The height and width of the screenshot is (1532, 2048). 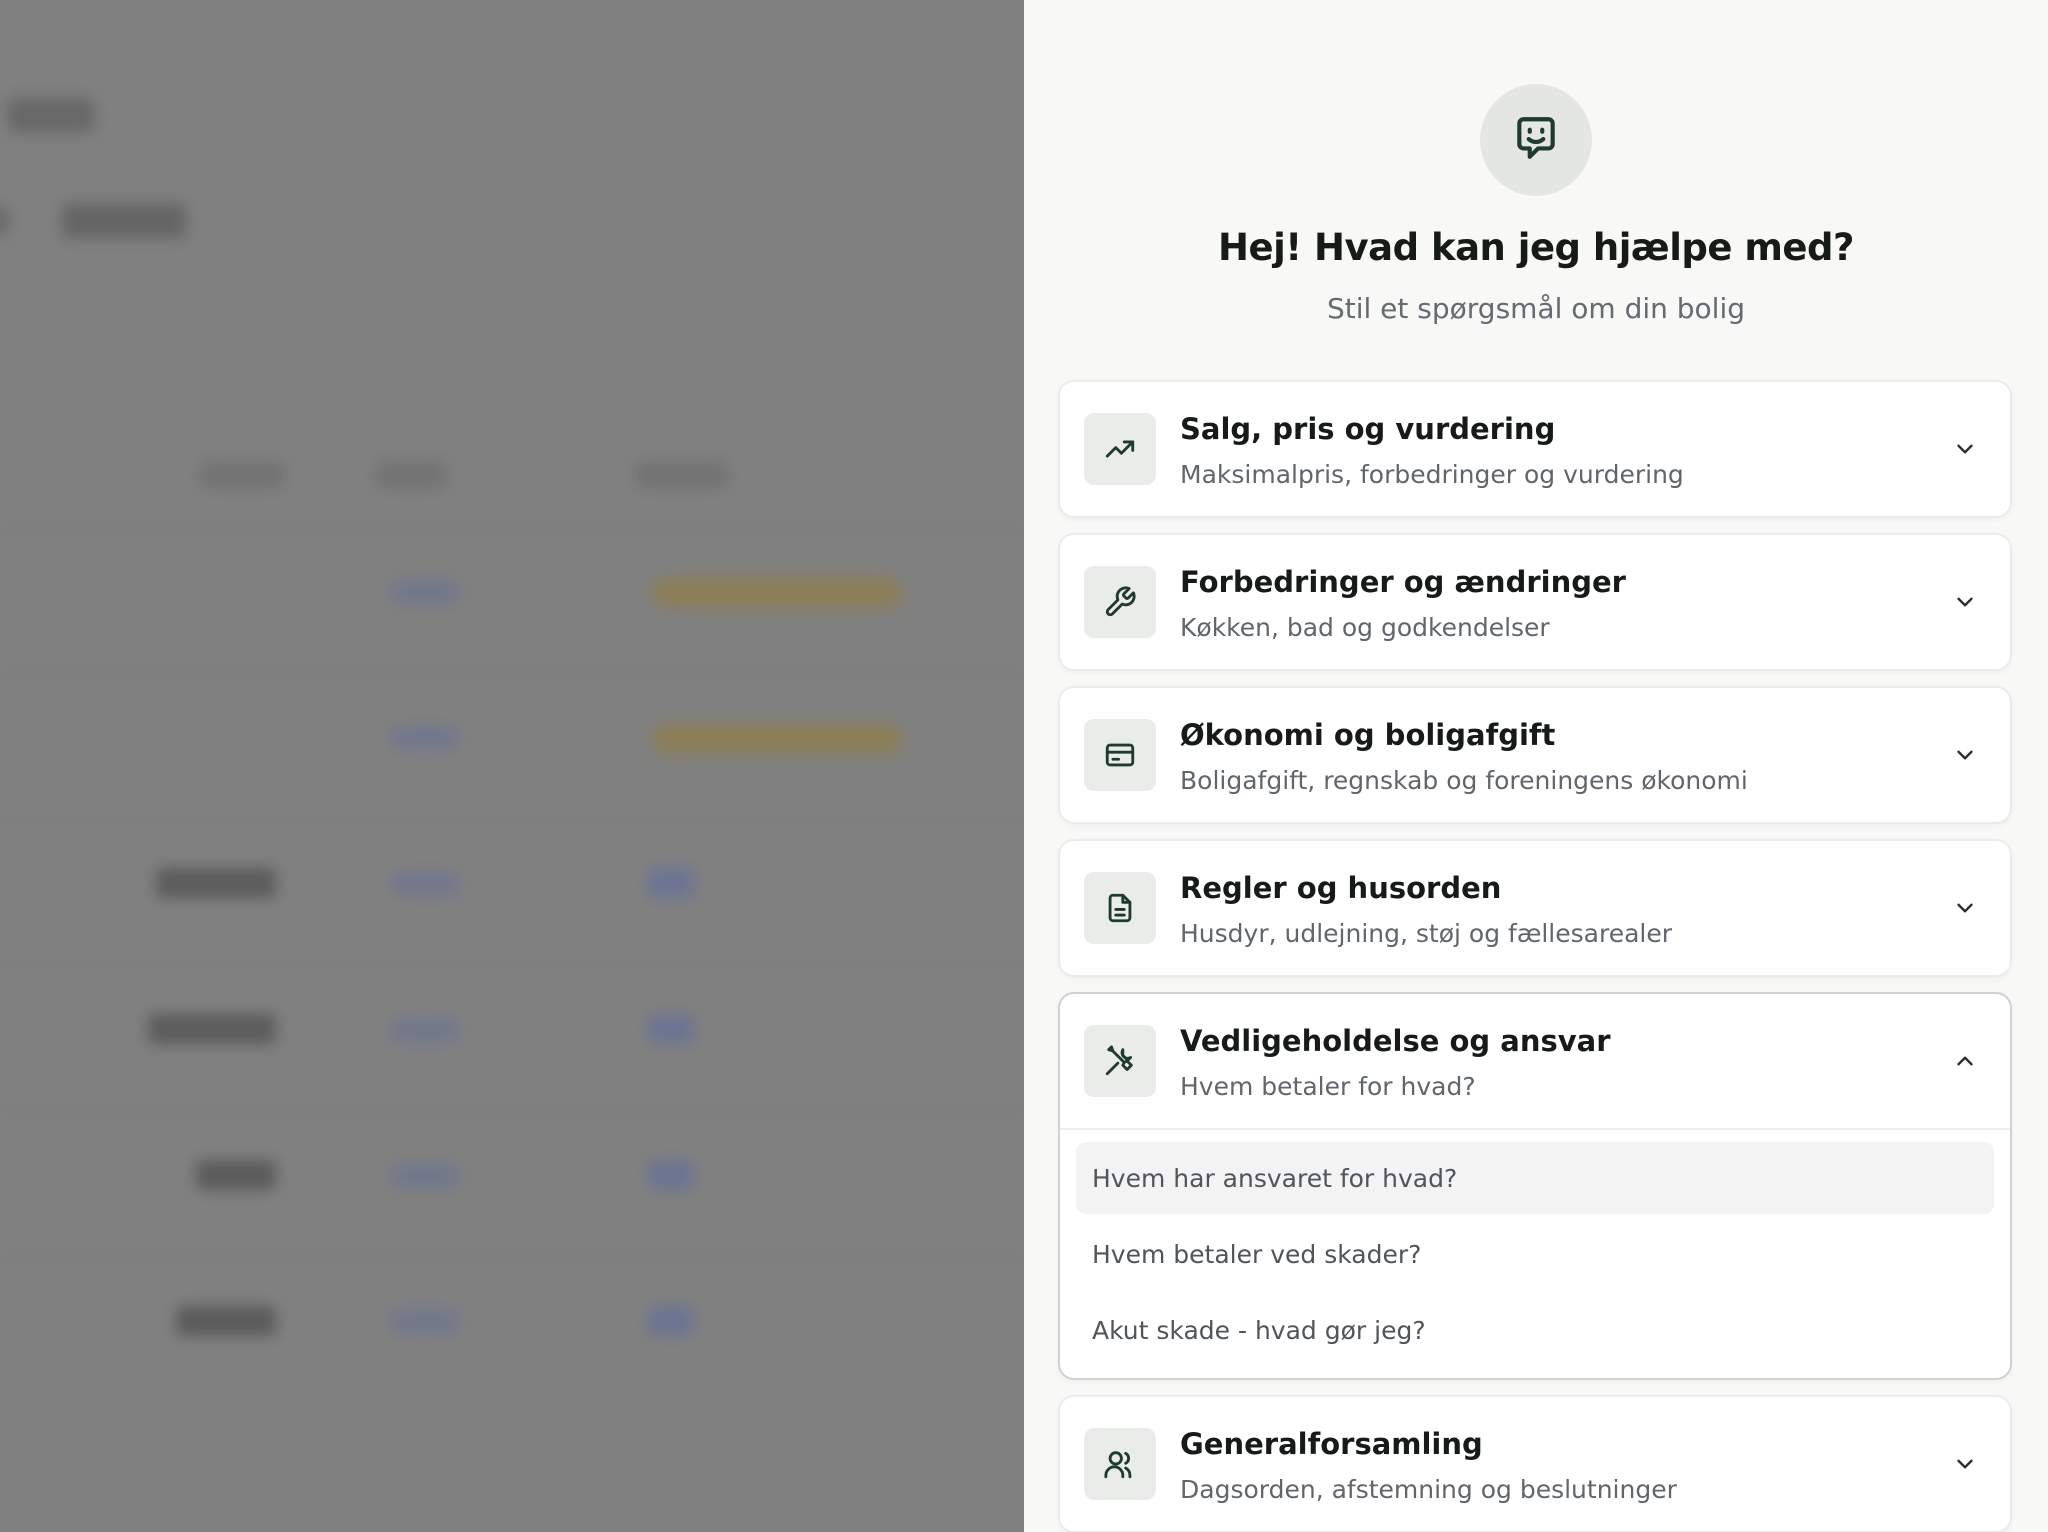 I want to click on category-subtitle: Køkken, bad og godkendelser, so click(x=1365, y=627).